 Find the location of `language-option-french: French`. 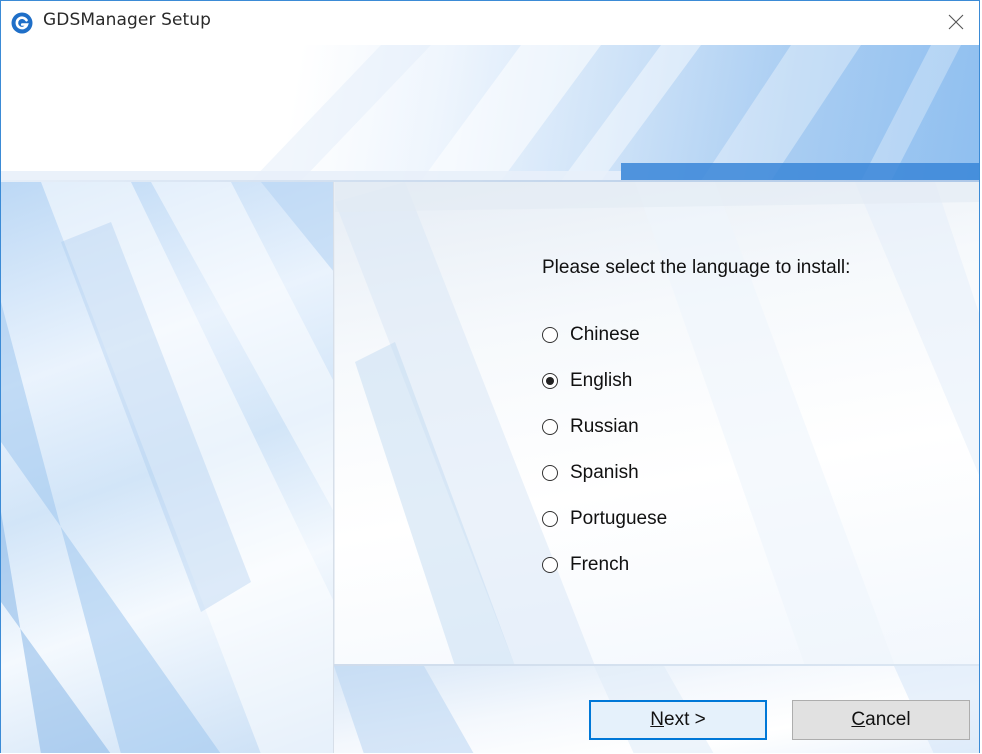

language-option-french: French is located at coordinates (604, 565).